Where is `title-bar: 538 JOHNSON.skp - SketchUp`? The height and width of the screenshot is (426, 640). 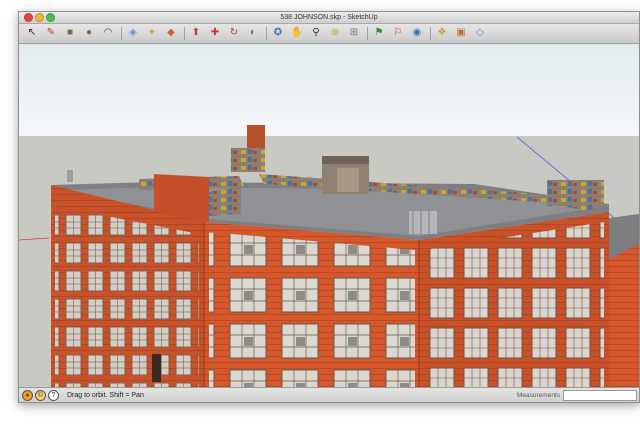
title-bar: 538 JOHNSON.skp - SketchUp is located at coordinates (329, 18).